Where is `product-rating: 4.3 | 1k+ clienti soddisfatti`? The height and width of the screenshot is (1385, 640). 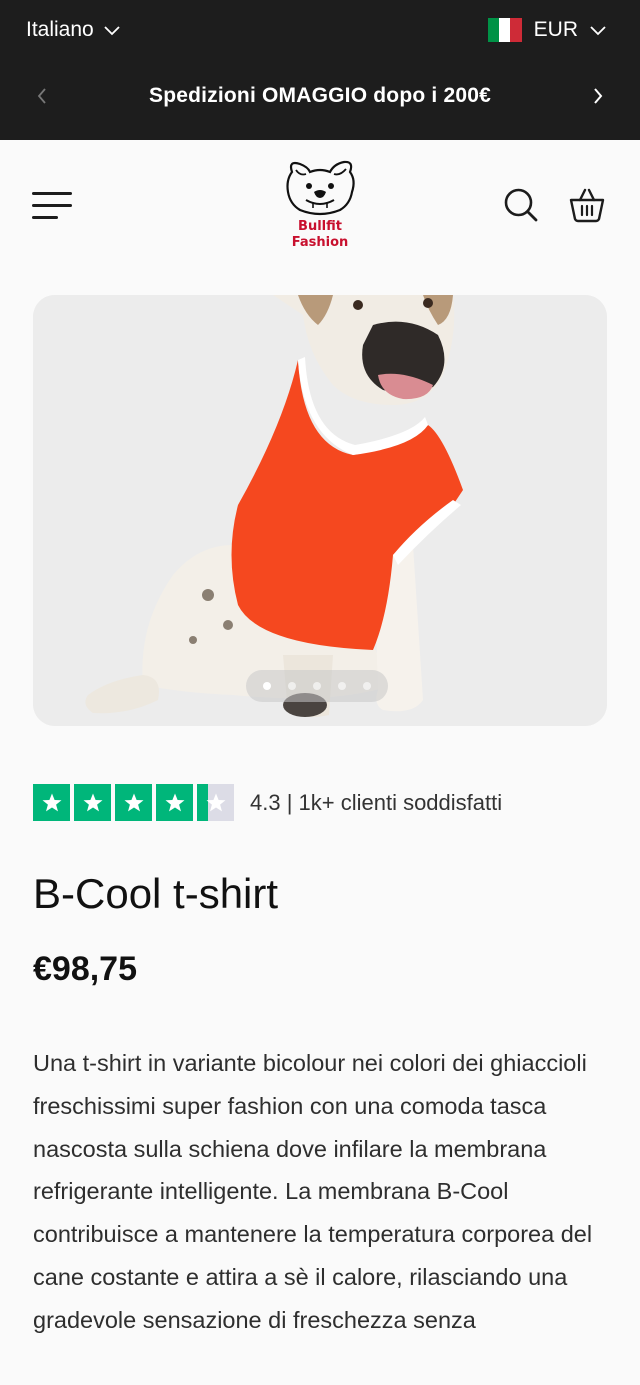
product-rating: 4.3 | 1k+ clienti soddisfatti is located at coordinates (267, 802).